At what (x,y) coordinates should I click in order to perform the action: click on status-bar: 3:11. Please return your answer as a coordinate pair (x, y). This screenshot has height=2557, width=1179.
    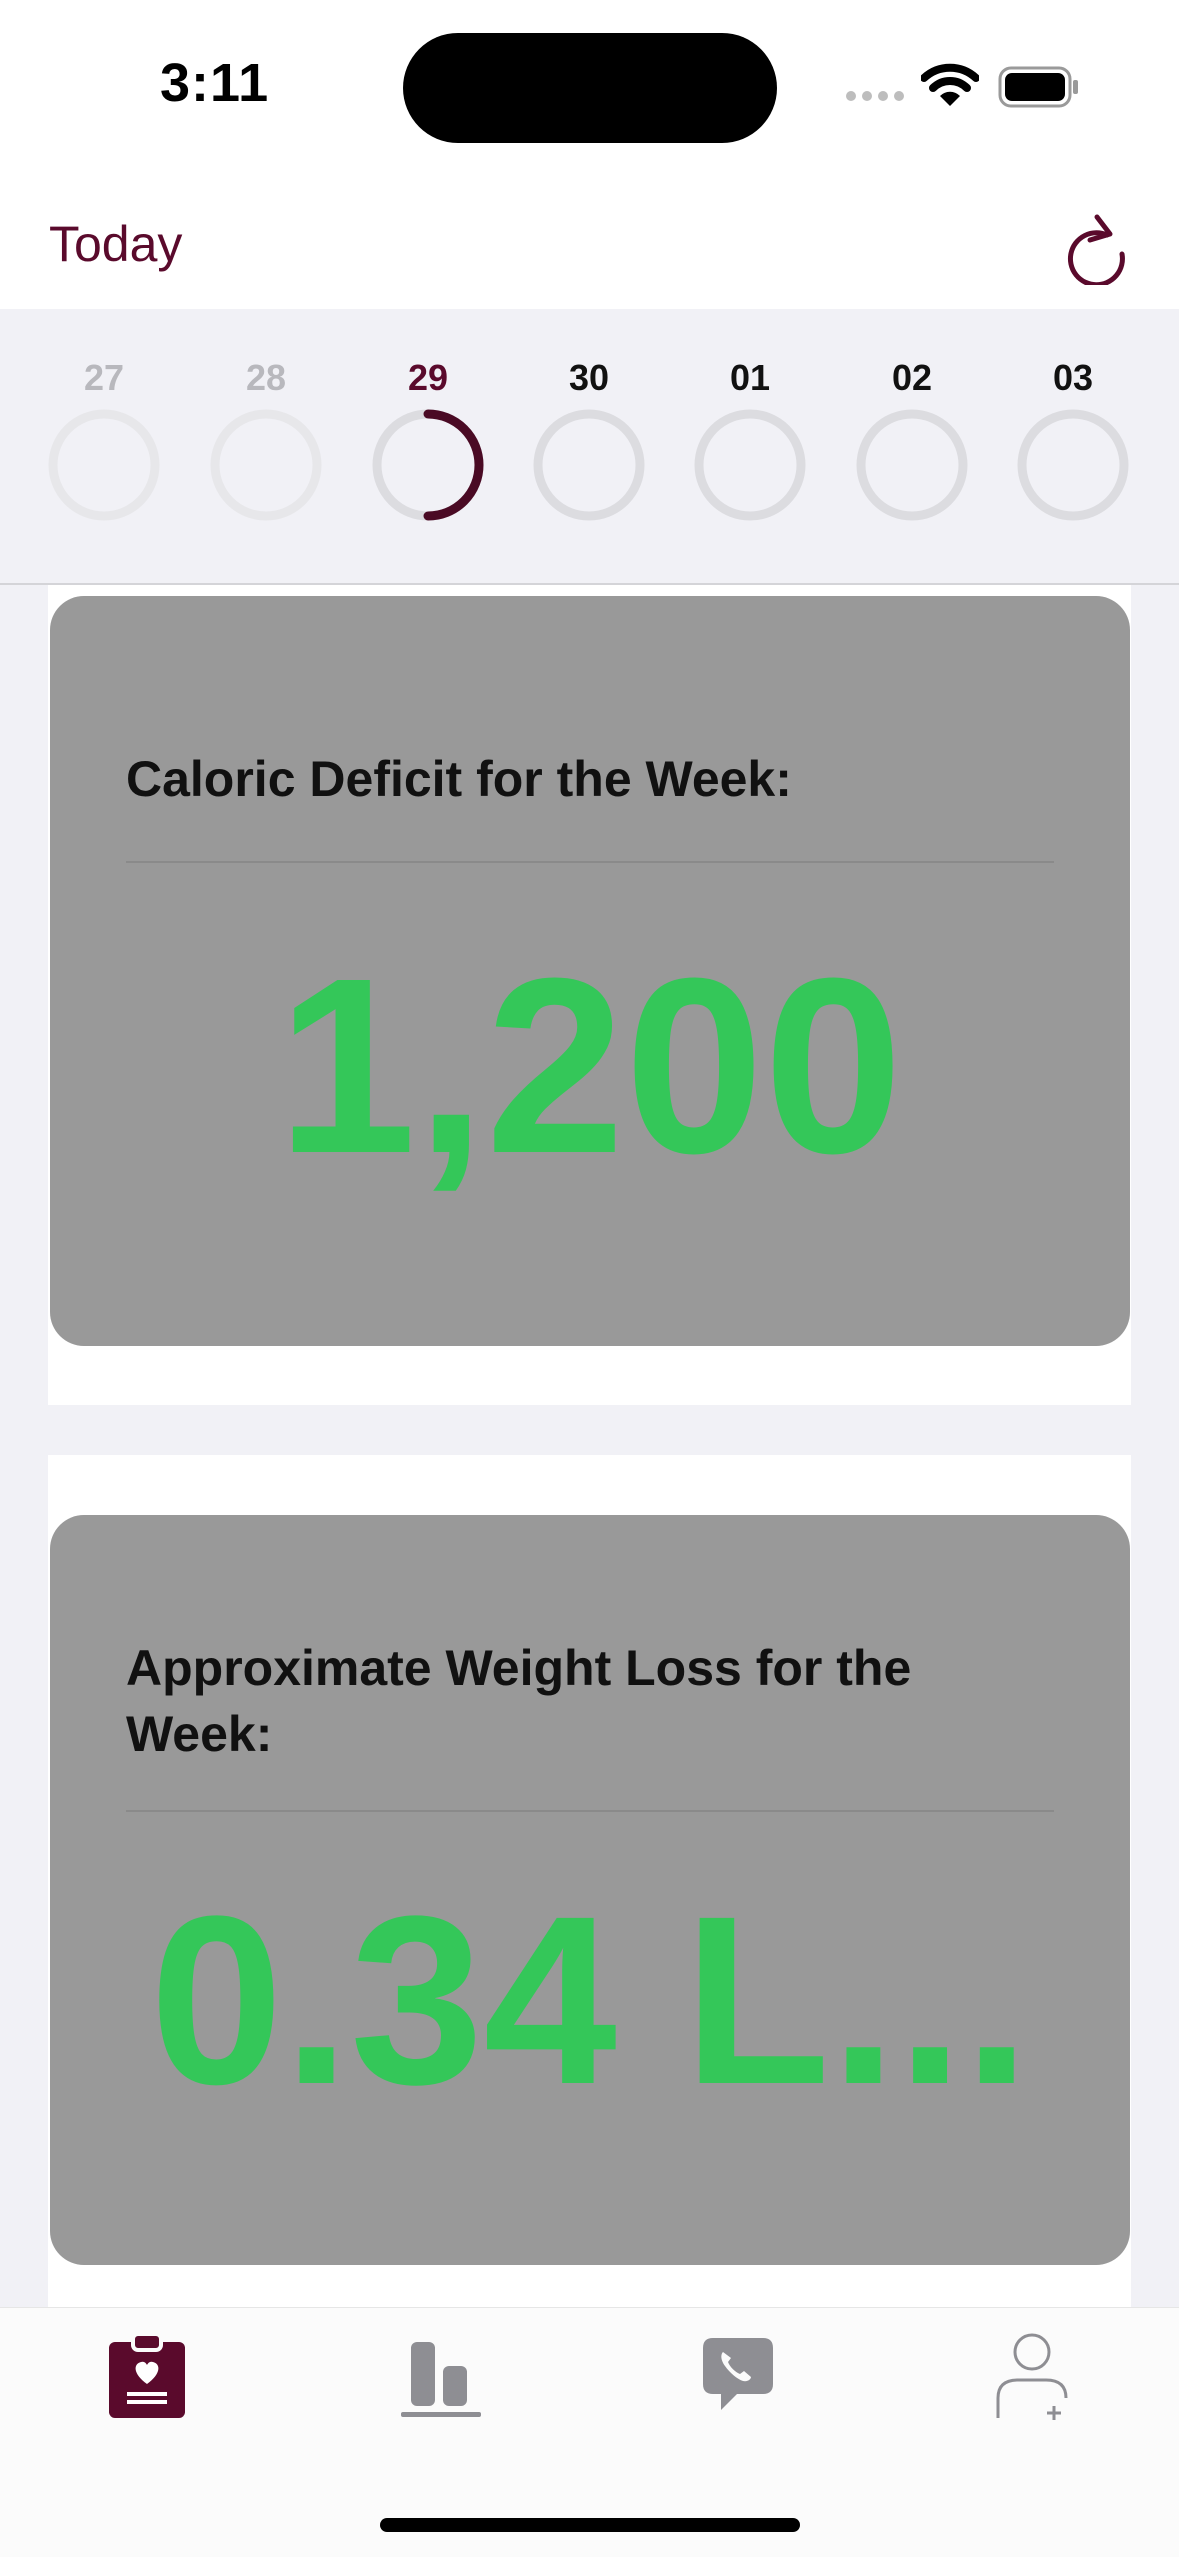
    Looking at the image, I should click on (589, 87).